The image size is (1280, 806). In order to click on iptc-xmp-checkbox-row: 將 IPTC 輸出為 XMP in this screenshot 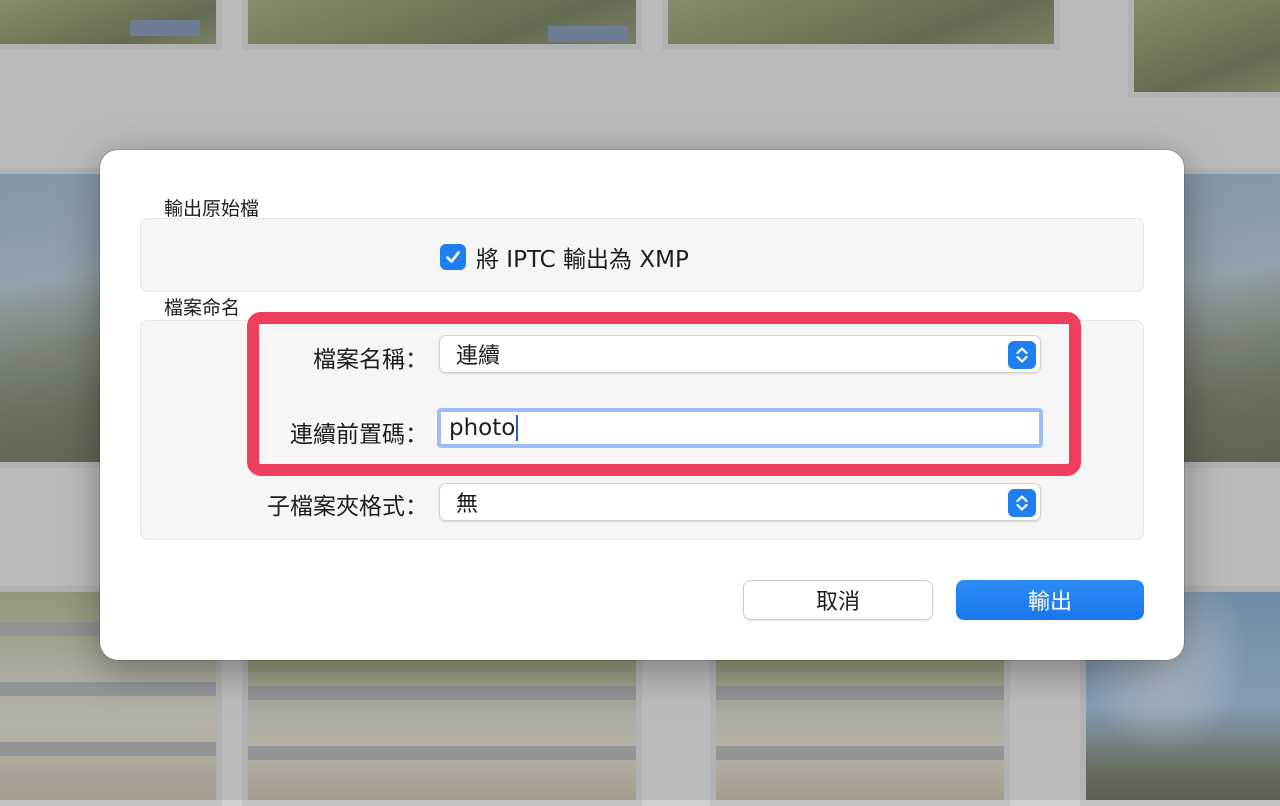, I will do `click(564, 257)`.